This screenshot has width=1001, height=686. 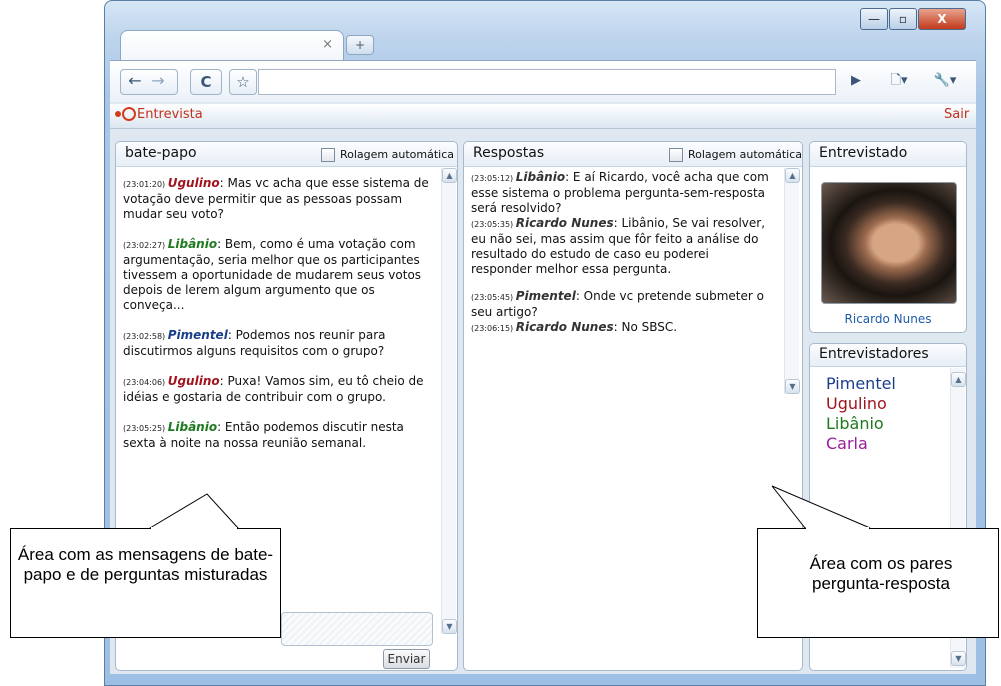 What do you see at coordinates (194, 511) in the screenshot?
I see `left-callout-pointer` at bounding box center [194, 511].